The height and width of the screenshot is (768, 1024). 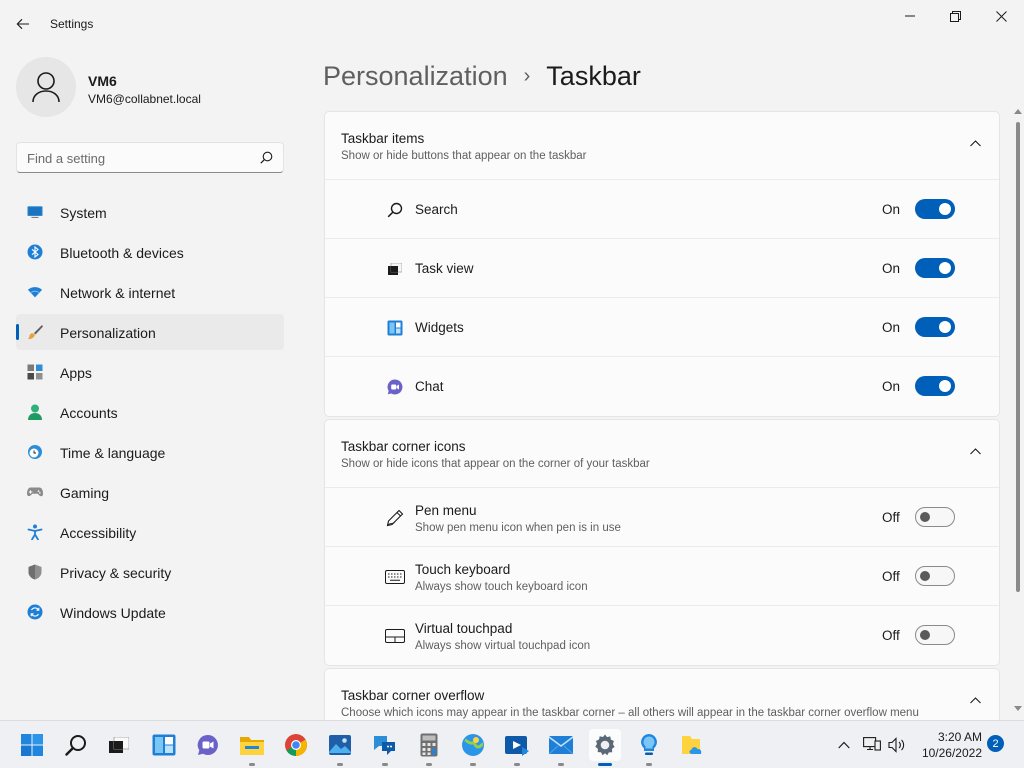 What do you see at coordinates (910, 16) in the screenshot?
I see `minimize-button` at bounding box center [910, 16].